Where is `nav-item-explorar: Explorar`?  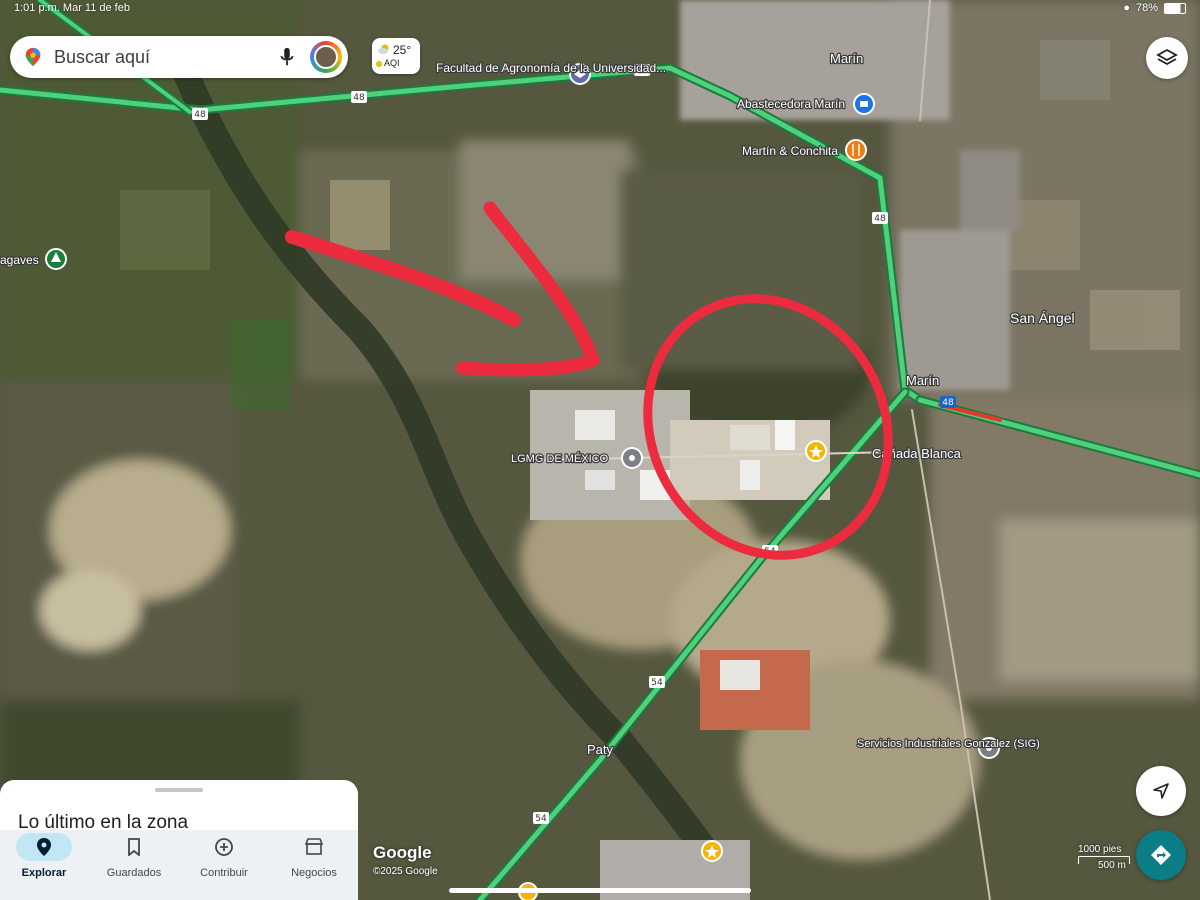 nav-item-explorar: Explorar is located at coordinates (44, 865).